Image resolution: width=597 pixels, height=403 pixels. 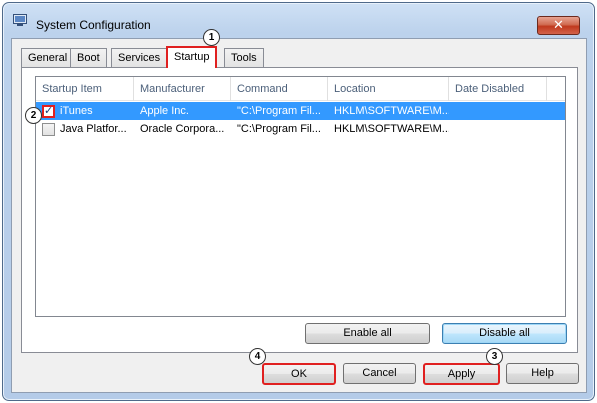 What do you see at coordinates (88, 58) in the screenshot?
I see `tab-boot: Boot` at bounding box center [88, 58].